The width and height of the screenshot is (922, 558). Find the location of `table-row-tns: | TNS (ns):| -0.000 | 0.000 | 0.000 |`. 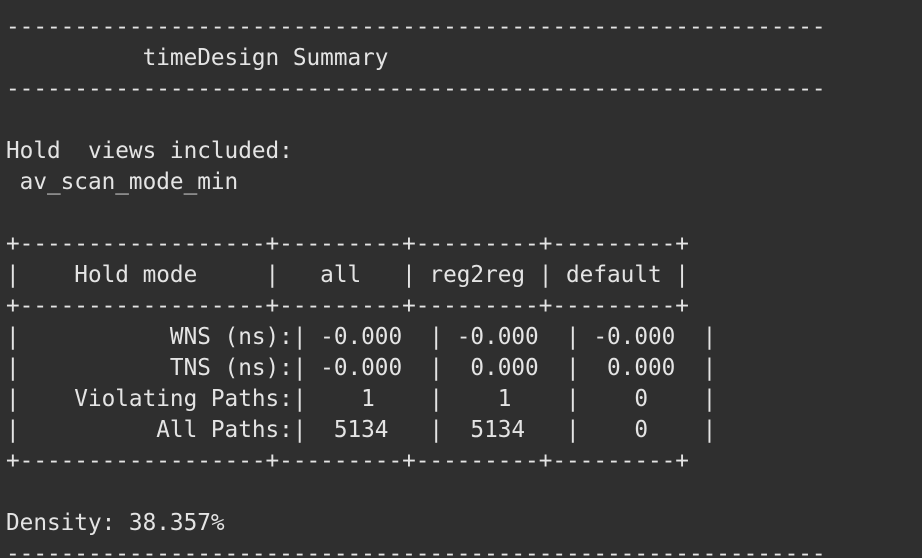

table-row-tns: | TNS (ns):| -0.000 | 0.000 | 0.000 | is located at coordinates (361, 368).